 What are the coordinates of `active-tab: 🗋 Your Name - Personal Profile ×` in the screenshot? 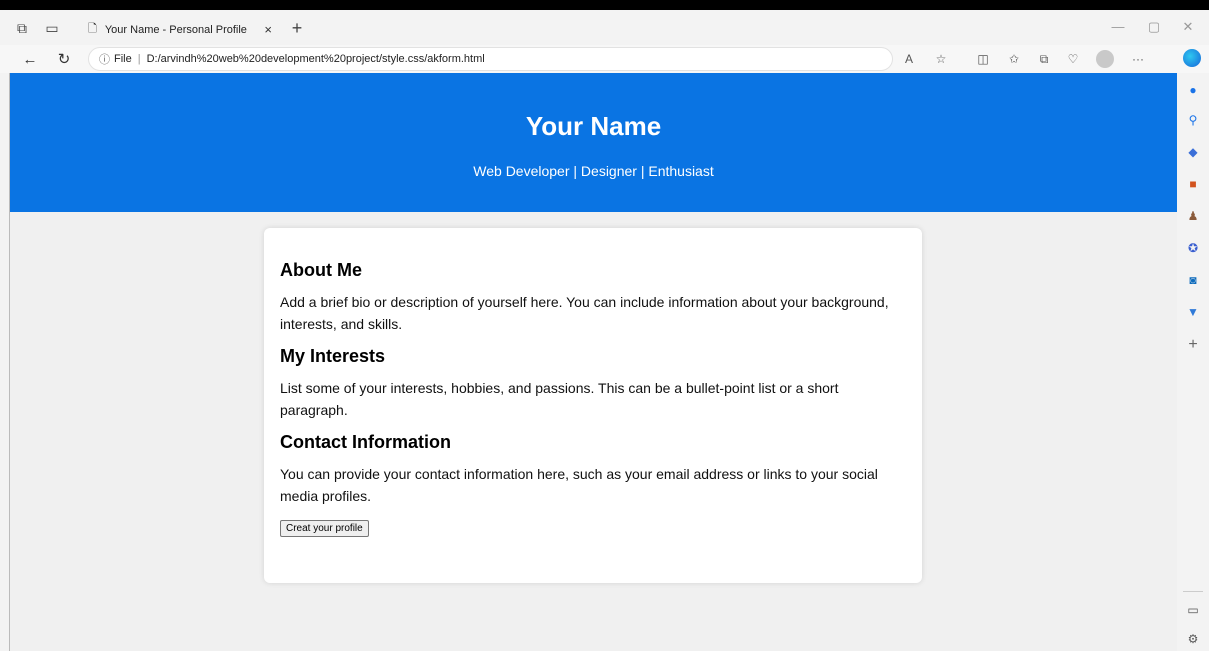 It's located at (180, 29).